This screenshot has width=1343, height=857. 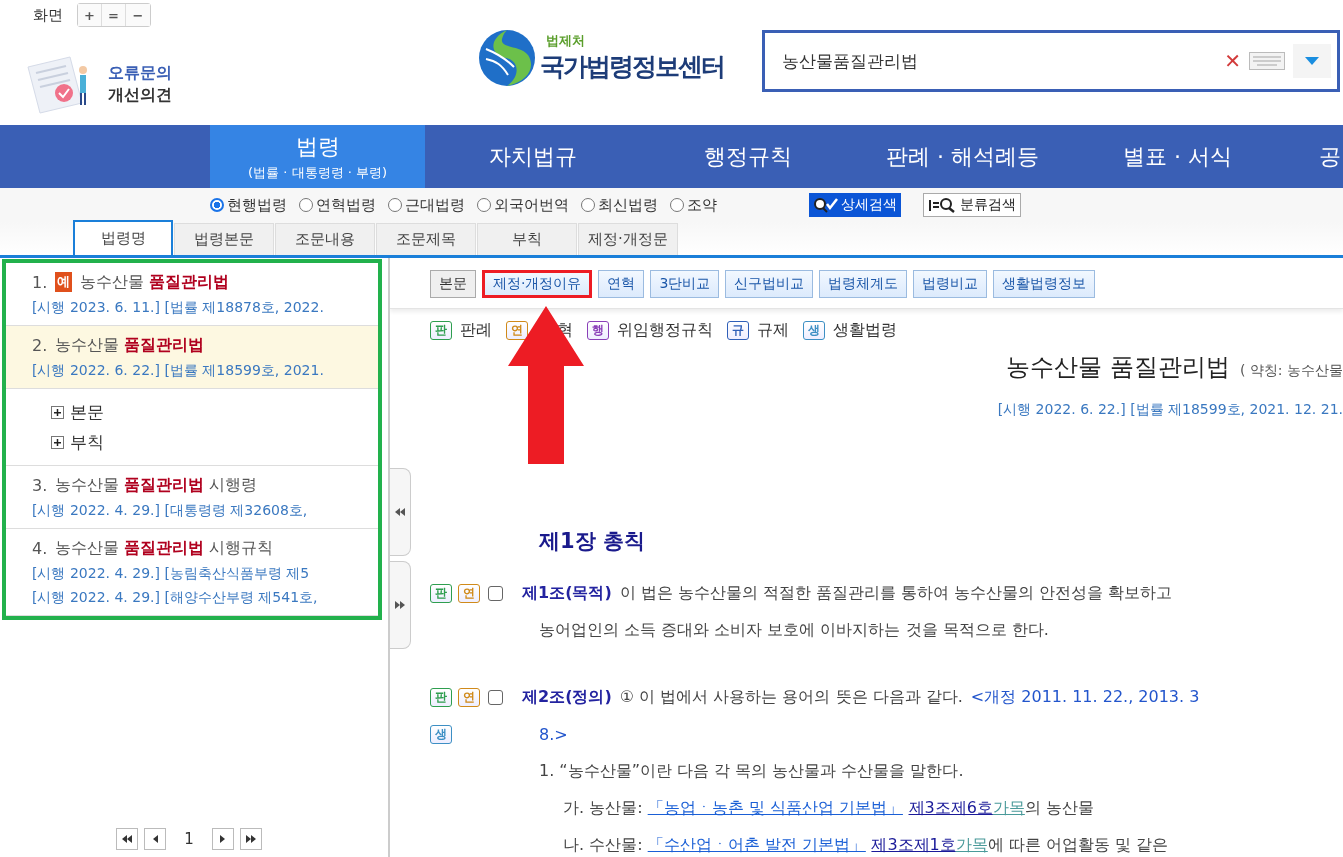 What do you see at coordinates (426, 205) in the screenshot?
I see `scope-radio: 근대법령` at bounding box center [426, 205].